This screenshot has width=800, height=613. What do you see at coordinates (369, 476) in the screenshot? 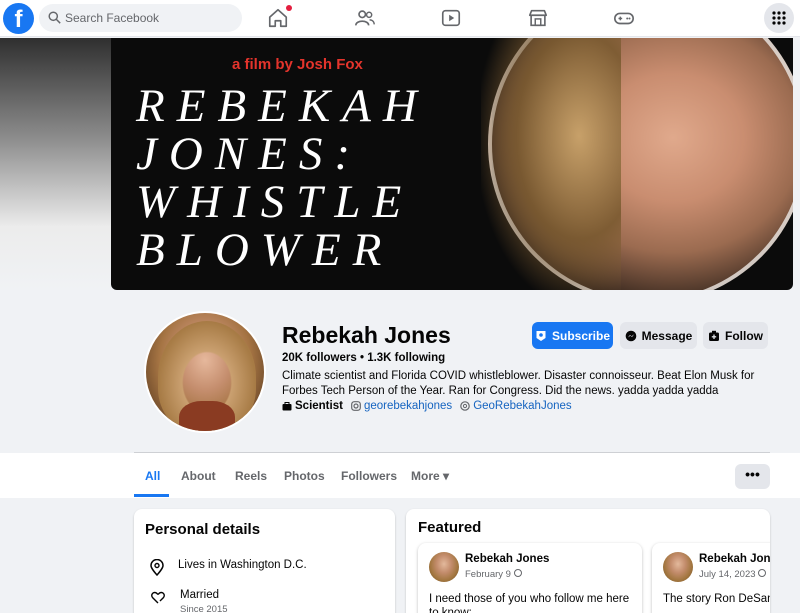
I see `tab-followers: Followers` at bounding box center [369, 476].